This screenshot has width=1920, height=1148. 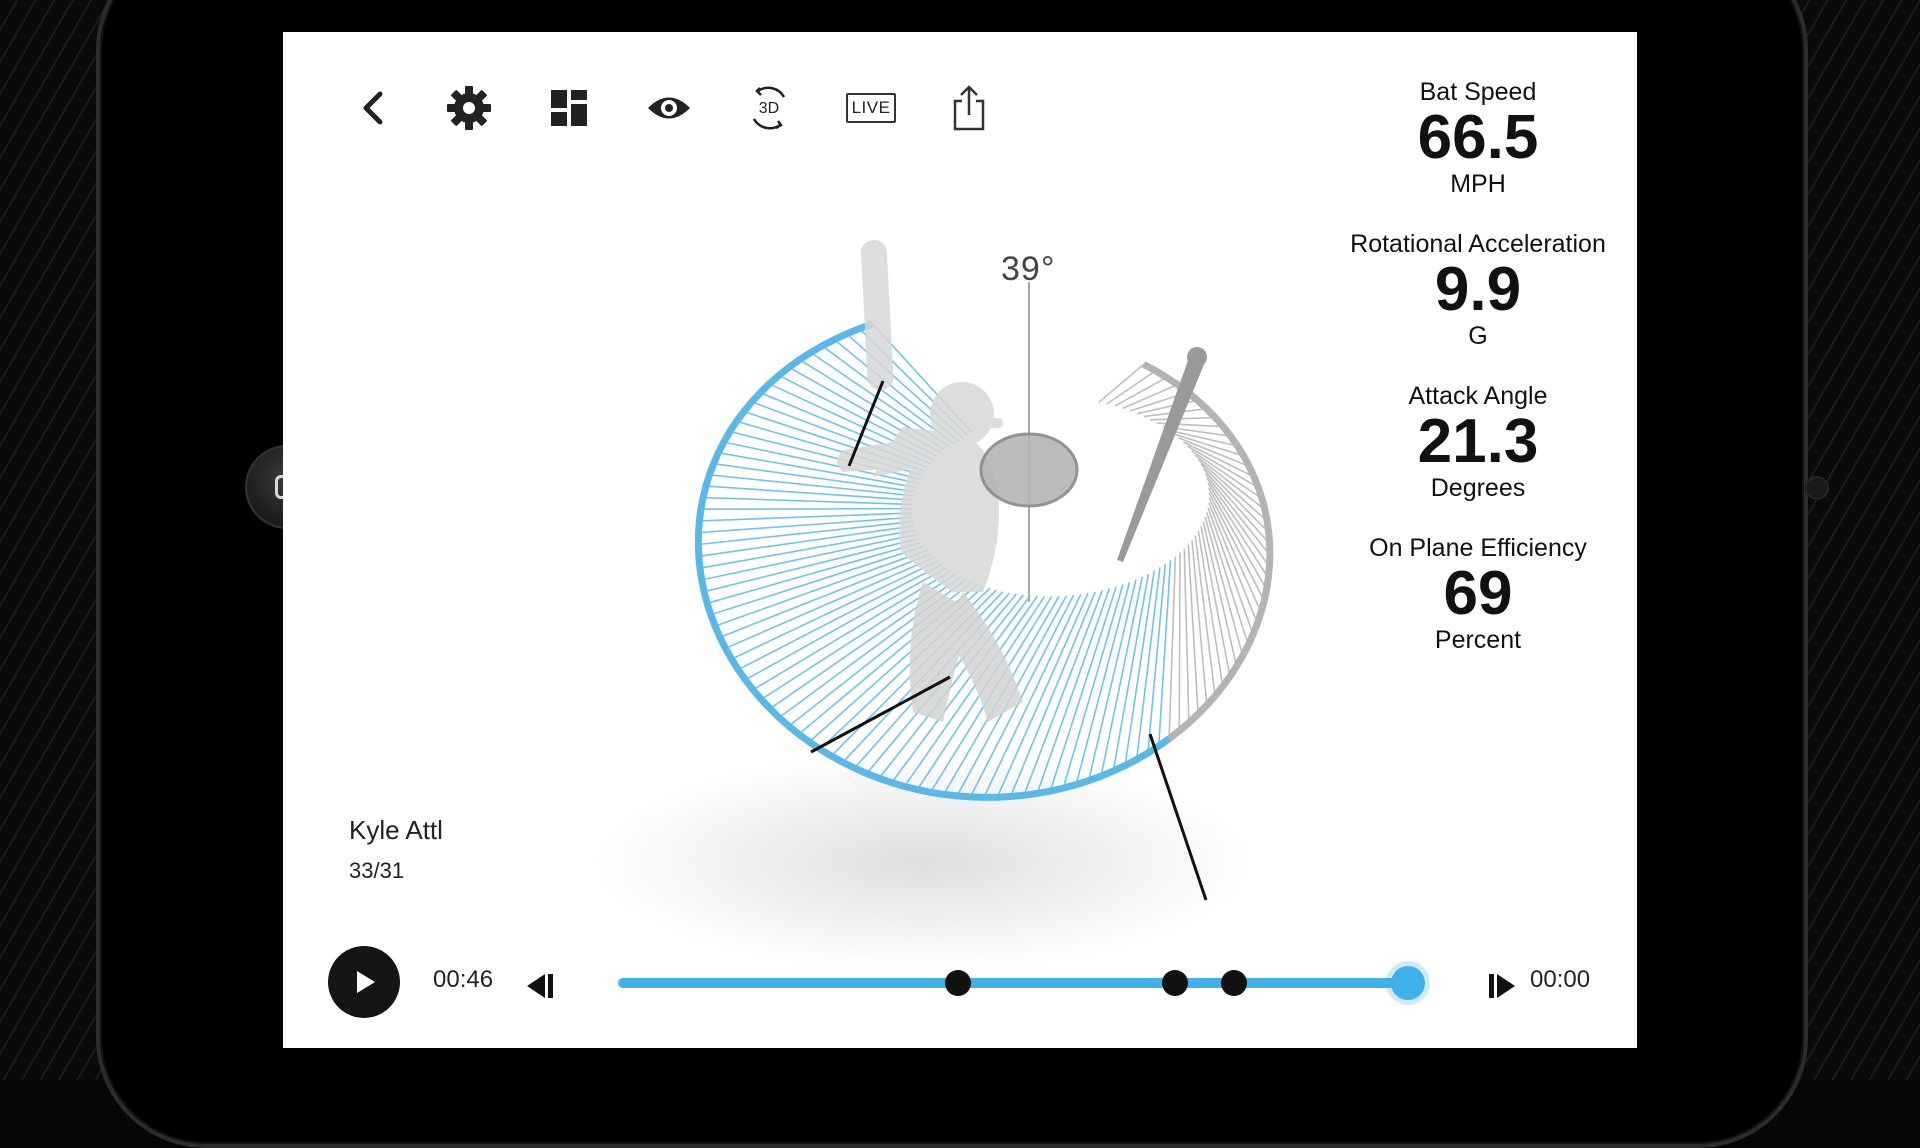 I want to click on share-icon, so click(x=969, y=108).